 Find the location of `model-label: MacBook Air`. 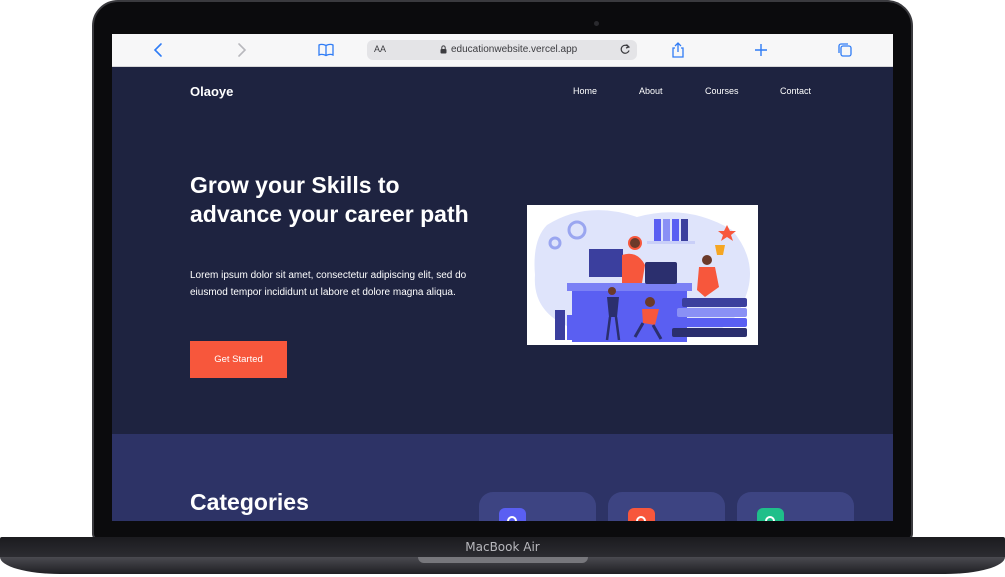

model-label: MacBook Air is located at coordinates (502, 547).